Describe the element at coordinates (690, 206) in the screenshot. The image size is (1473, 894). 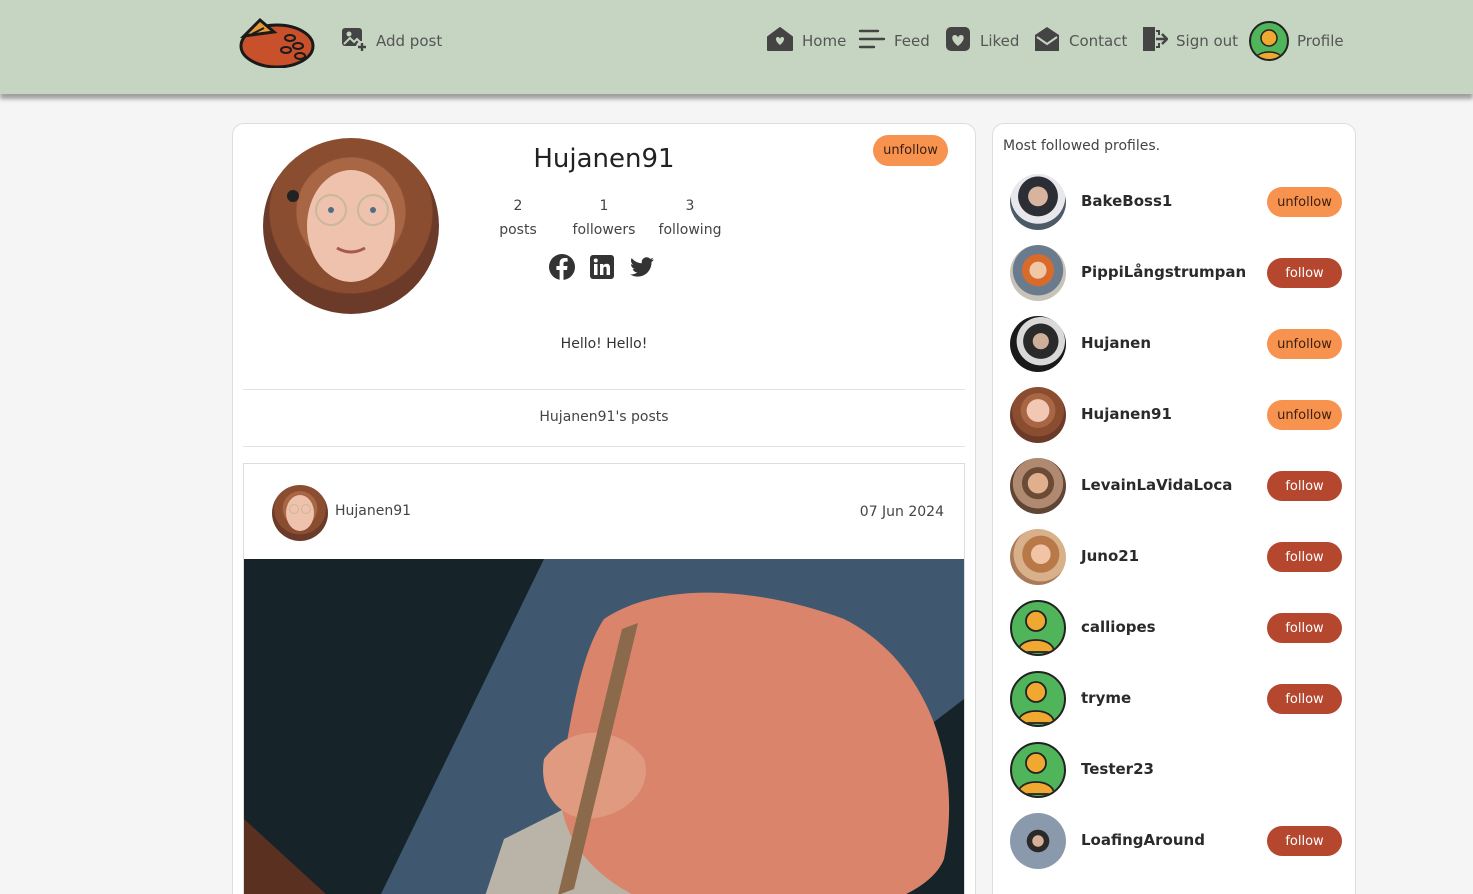
I see `stat-following-value: 3` at that location.